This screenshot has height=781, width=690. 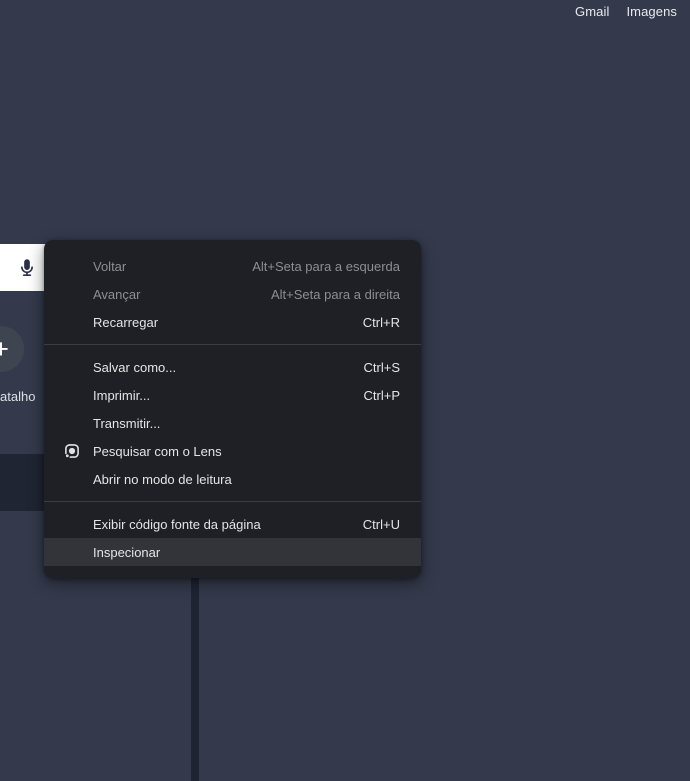 What do you see at coordinates (127, 552) in the screenshot?
I see `menu-item-label: Inspecionar` at bounding box center [127, 552].